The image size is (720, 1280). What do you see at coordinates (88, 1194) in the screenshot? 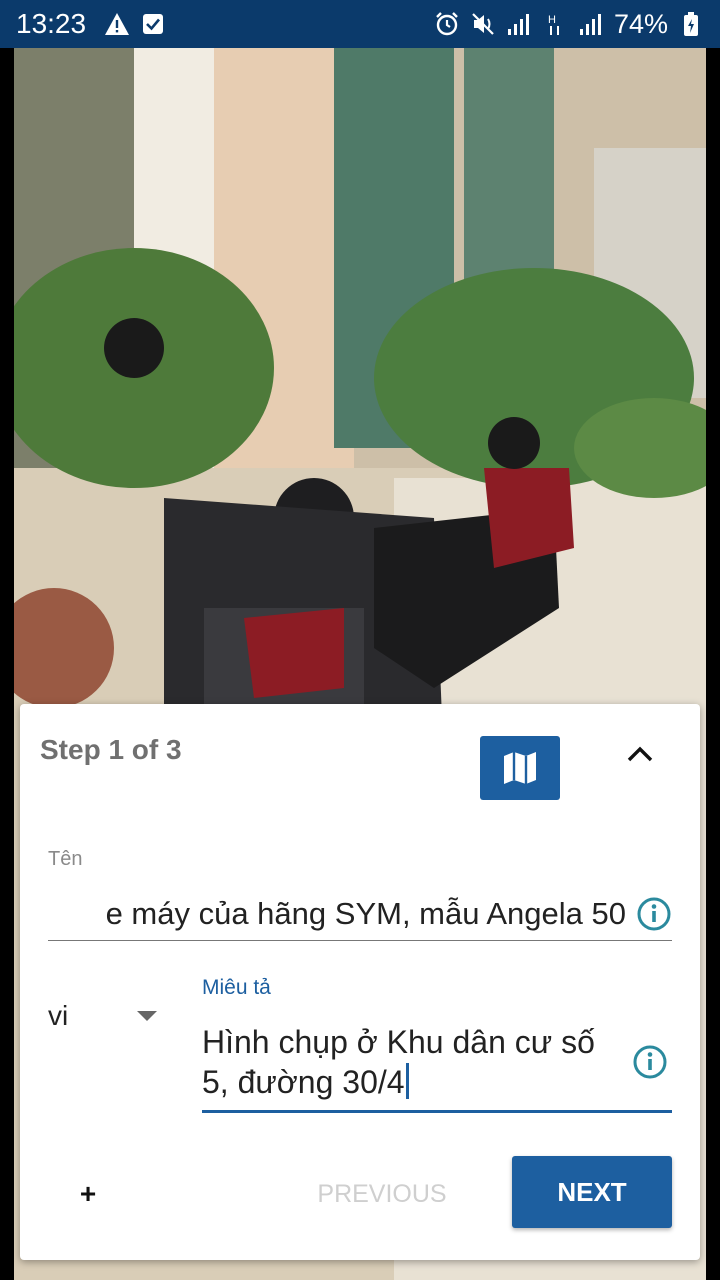
I see `add-language-button: +` at bounding box center [88, 1194].